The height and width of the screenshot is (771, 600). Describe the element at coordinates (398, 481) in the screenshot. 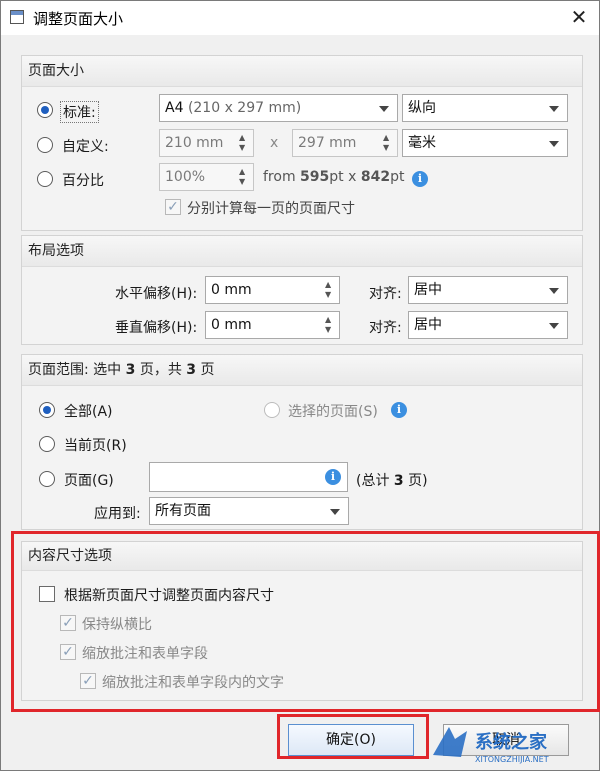

I see `total-pages-count: 3` at that location.